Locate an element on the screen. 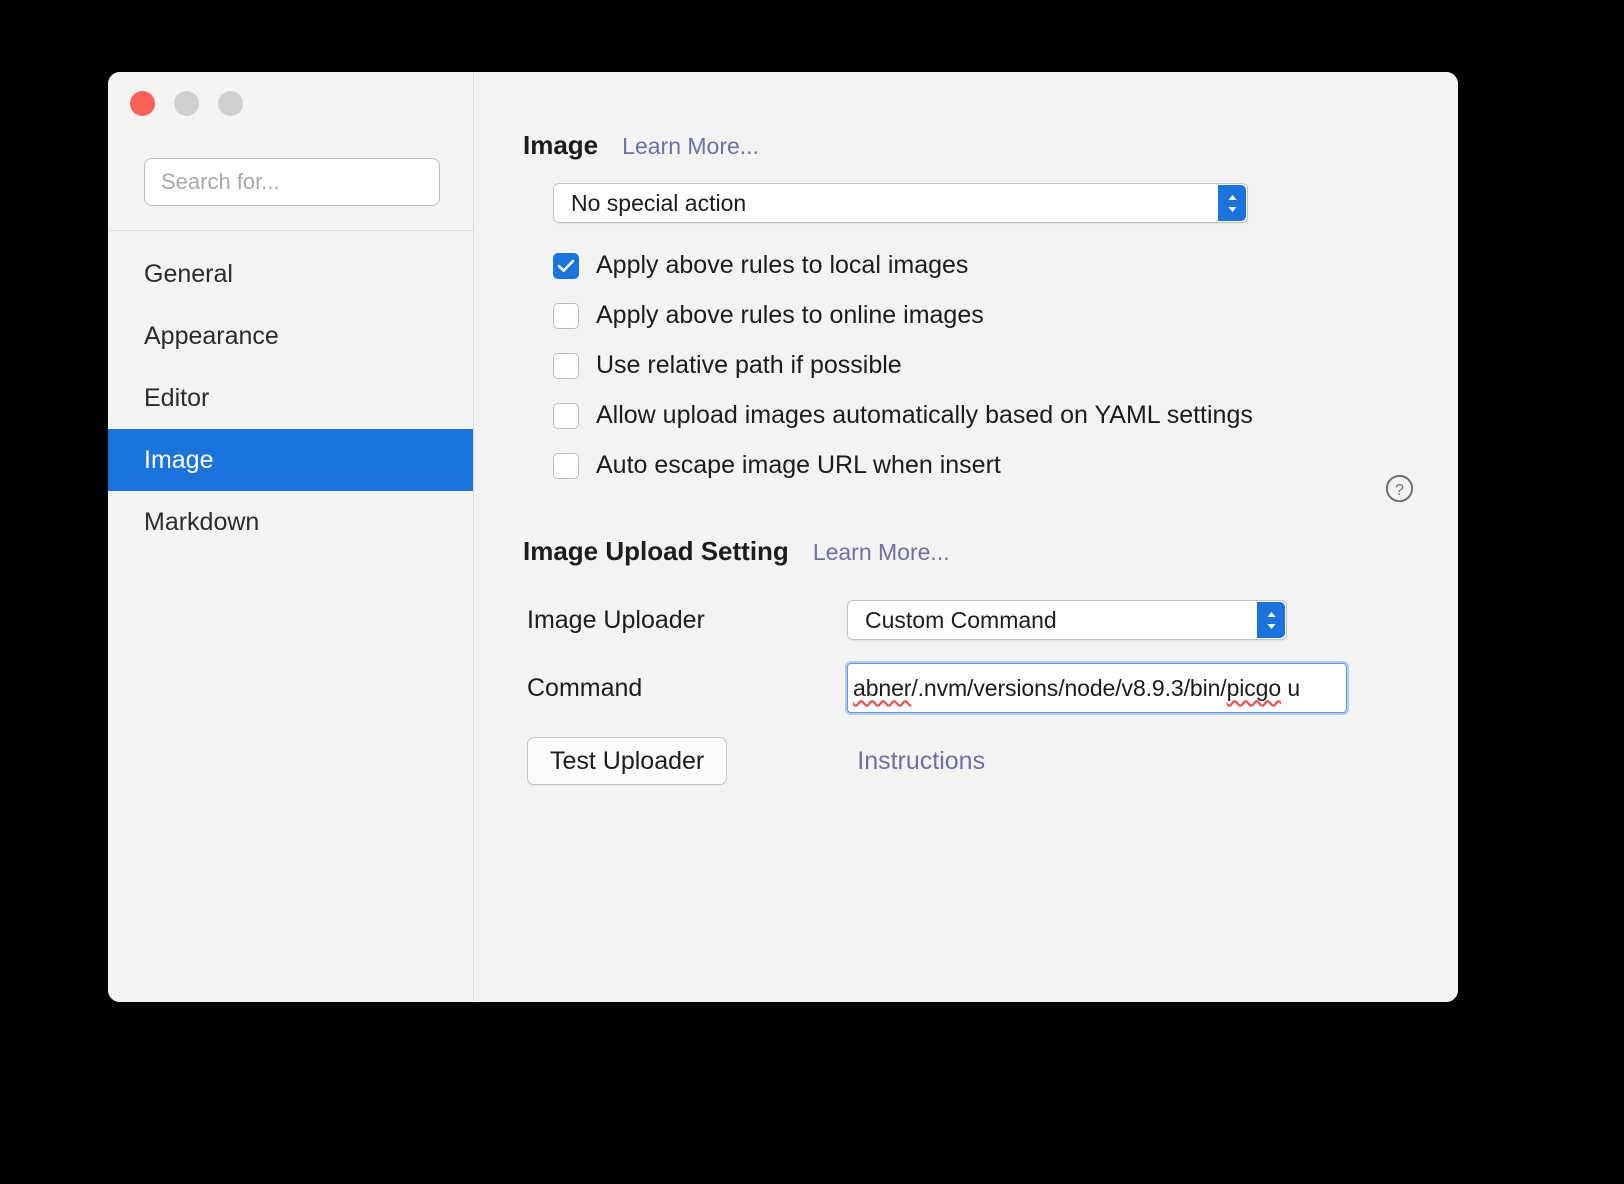 The image size is (1624, 1184). sidebar-item-markdown: Markdown is located at coordinates (290, 522).